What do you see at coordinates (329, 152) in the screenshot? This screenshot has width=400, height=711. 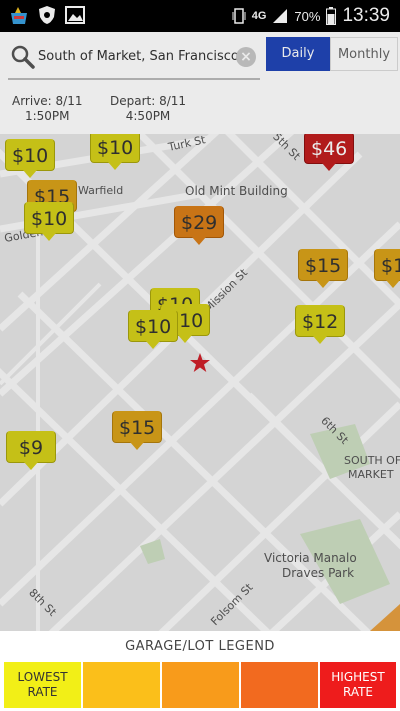 I see `price-pin: $46` at bounding box center [329, 152].